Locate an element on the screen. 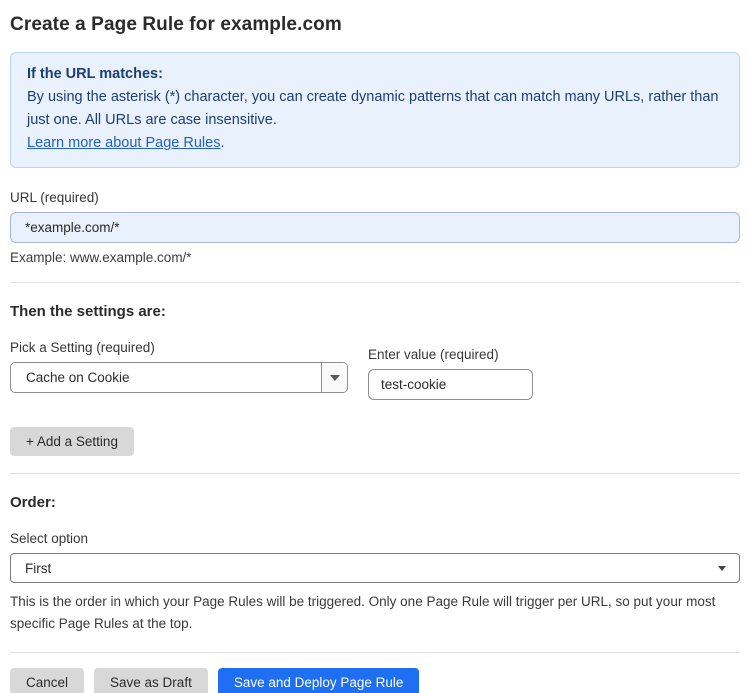  setting-picker-label: Pick a Setting (required) is located at coordinates (82, 347).